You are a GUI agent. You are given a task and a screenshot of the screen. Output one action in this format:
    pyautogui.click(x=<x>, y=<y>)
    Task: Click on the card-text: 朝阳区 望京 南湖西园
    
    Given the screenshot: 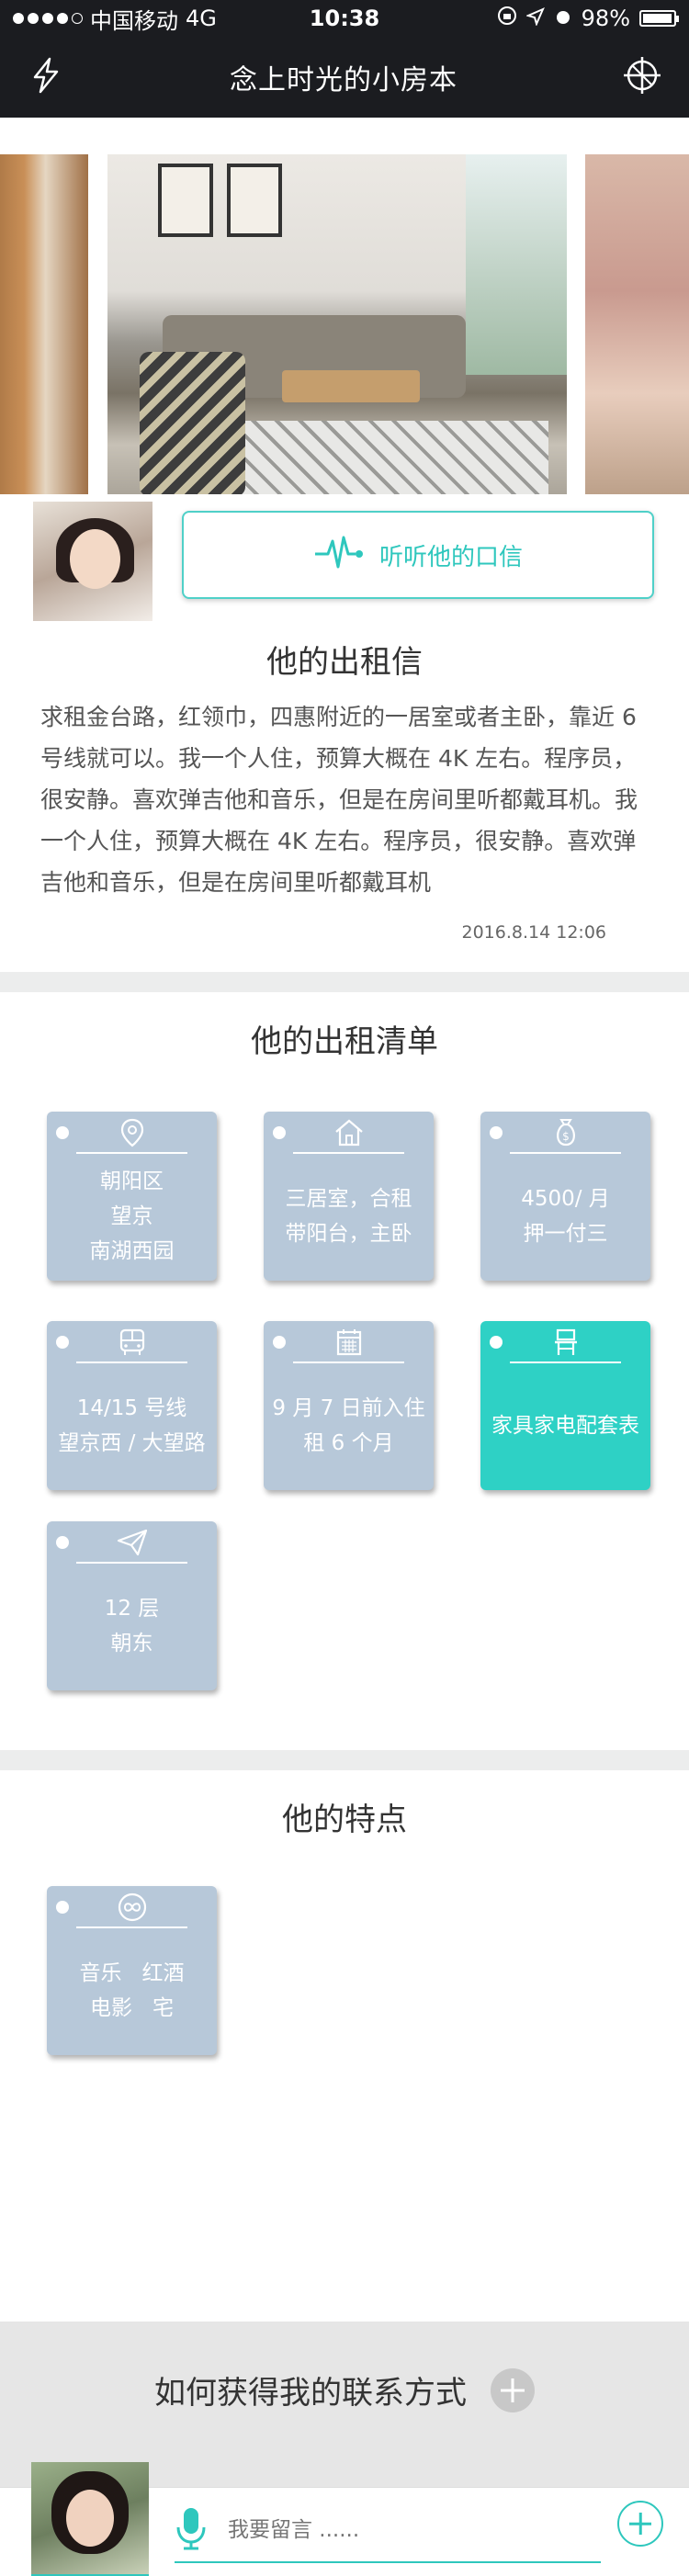 What is the action you would take?
    pyautogui.click(x=132, y=1216)
    